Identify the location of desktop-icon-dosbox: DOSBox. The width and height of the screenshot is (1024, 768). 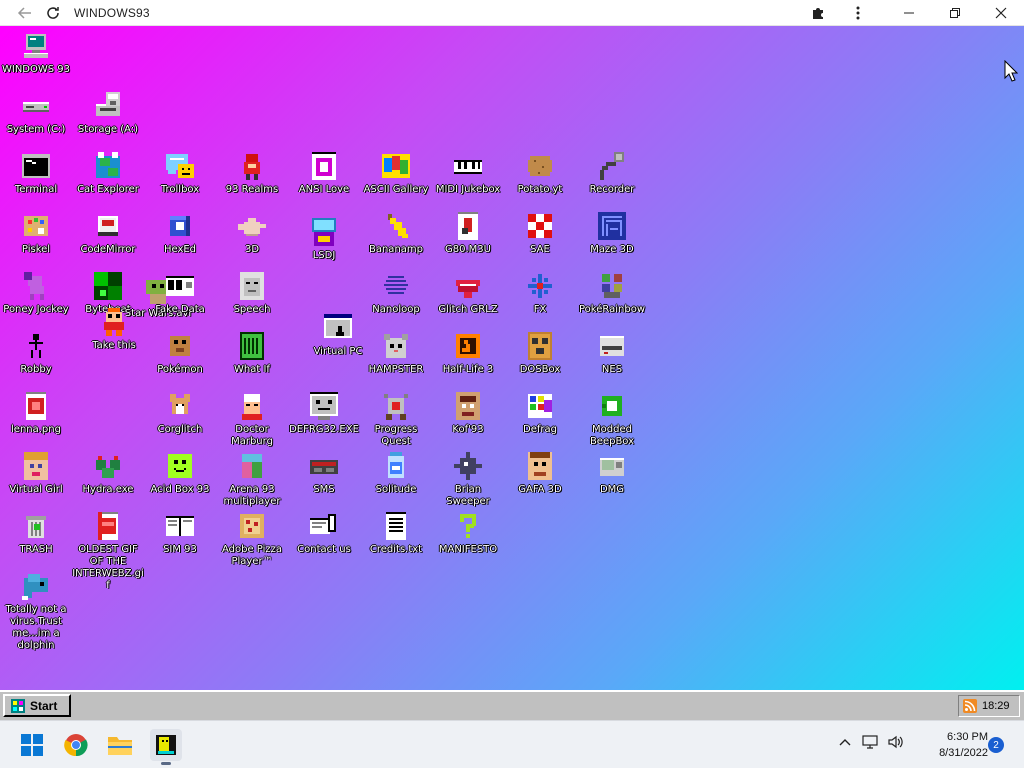
(540, 353).